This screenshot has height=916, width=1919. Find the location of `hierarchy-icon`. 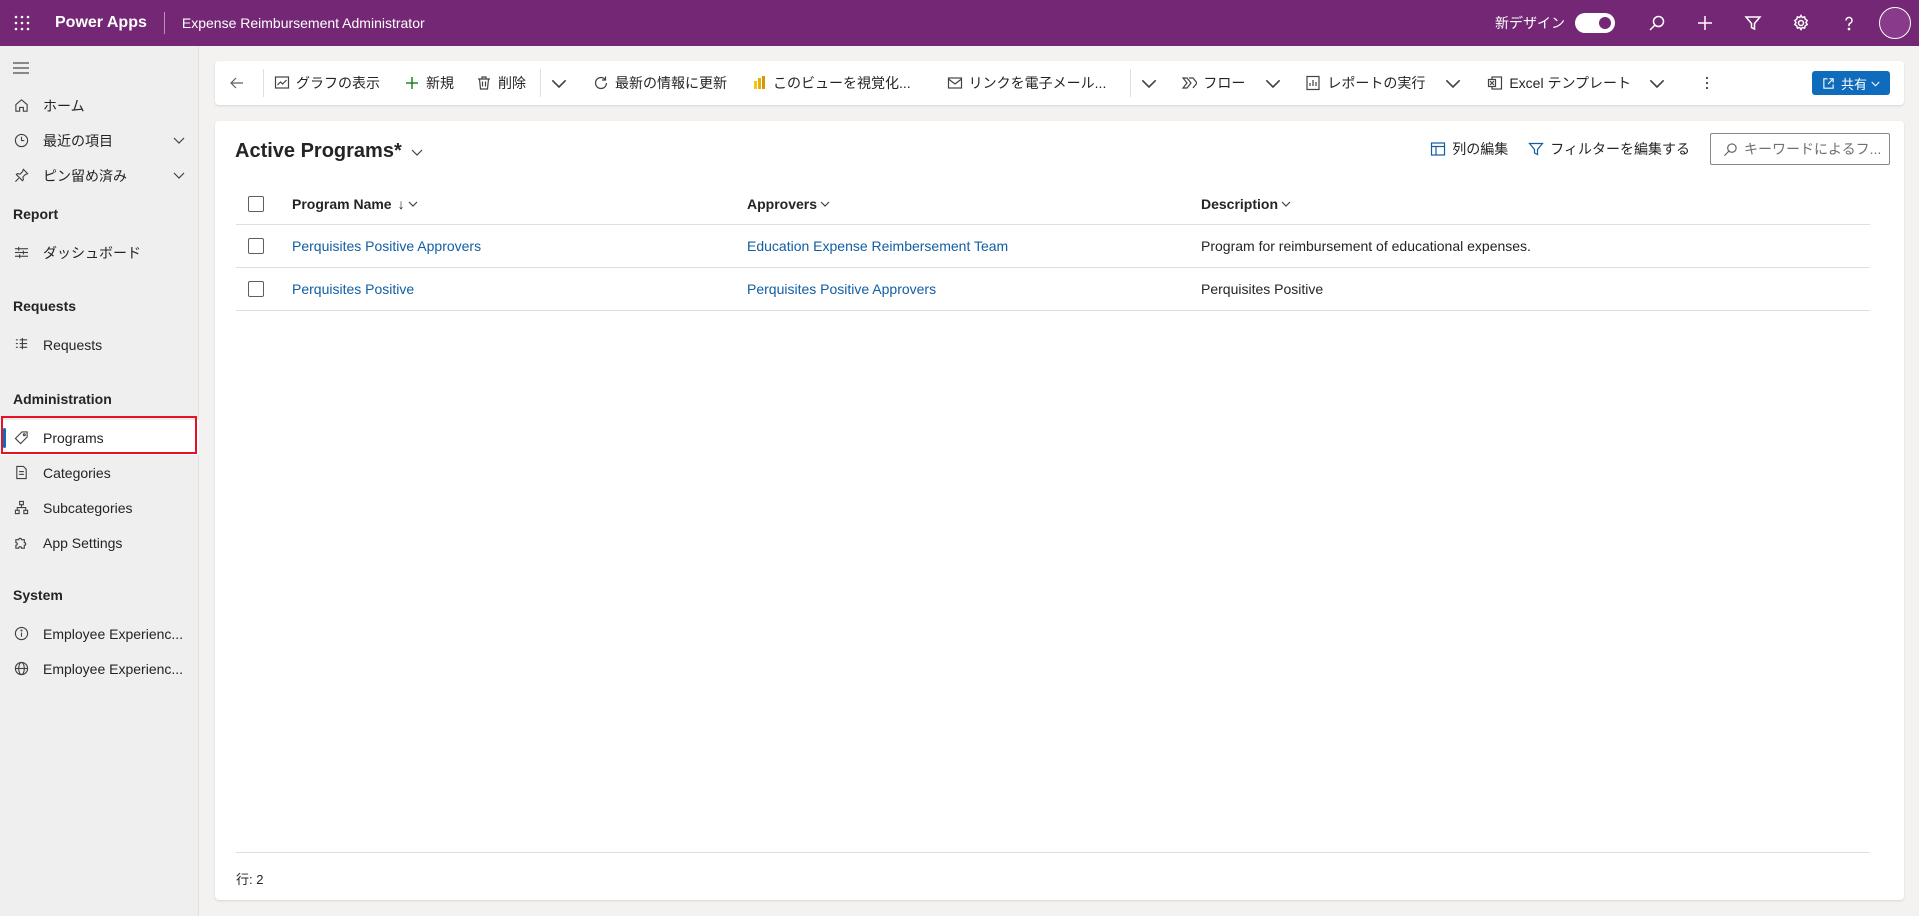

hierarchy-icon is located at coordinates (21, 508).